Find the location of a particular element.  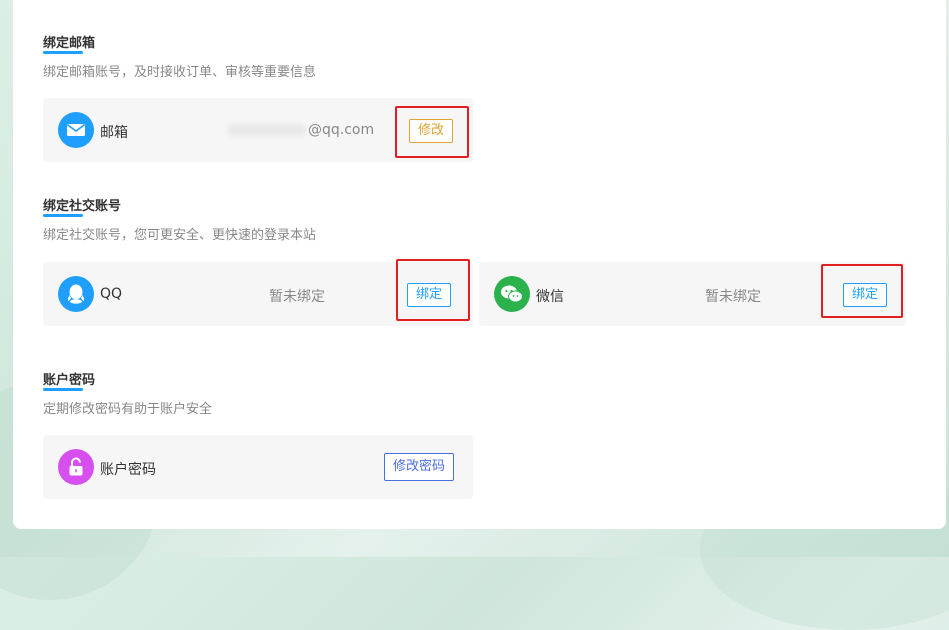

wechat-status: 暂未绑定 is located at coordinates (733, 297).